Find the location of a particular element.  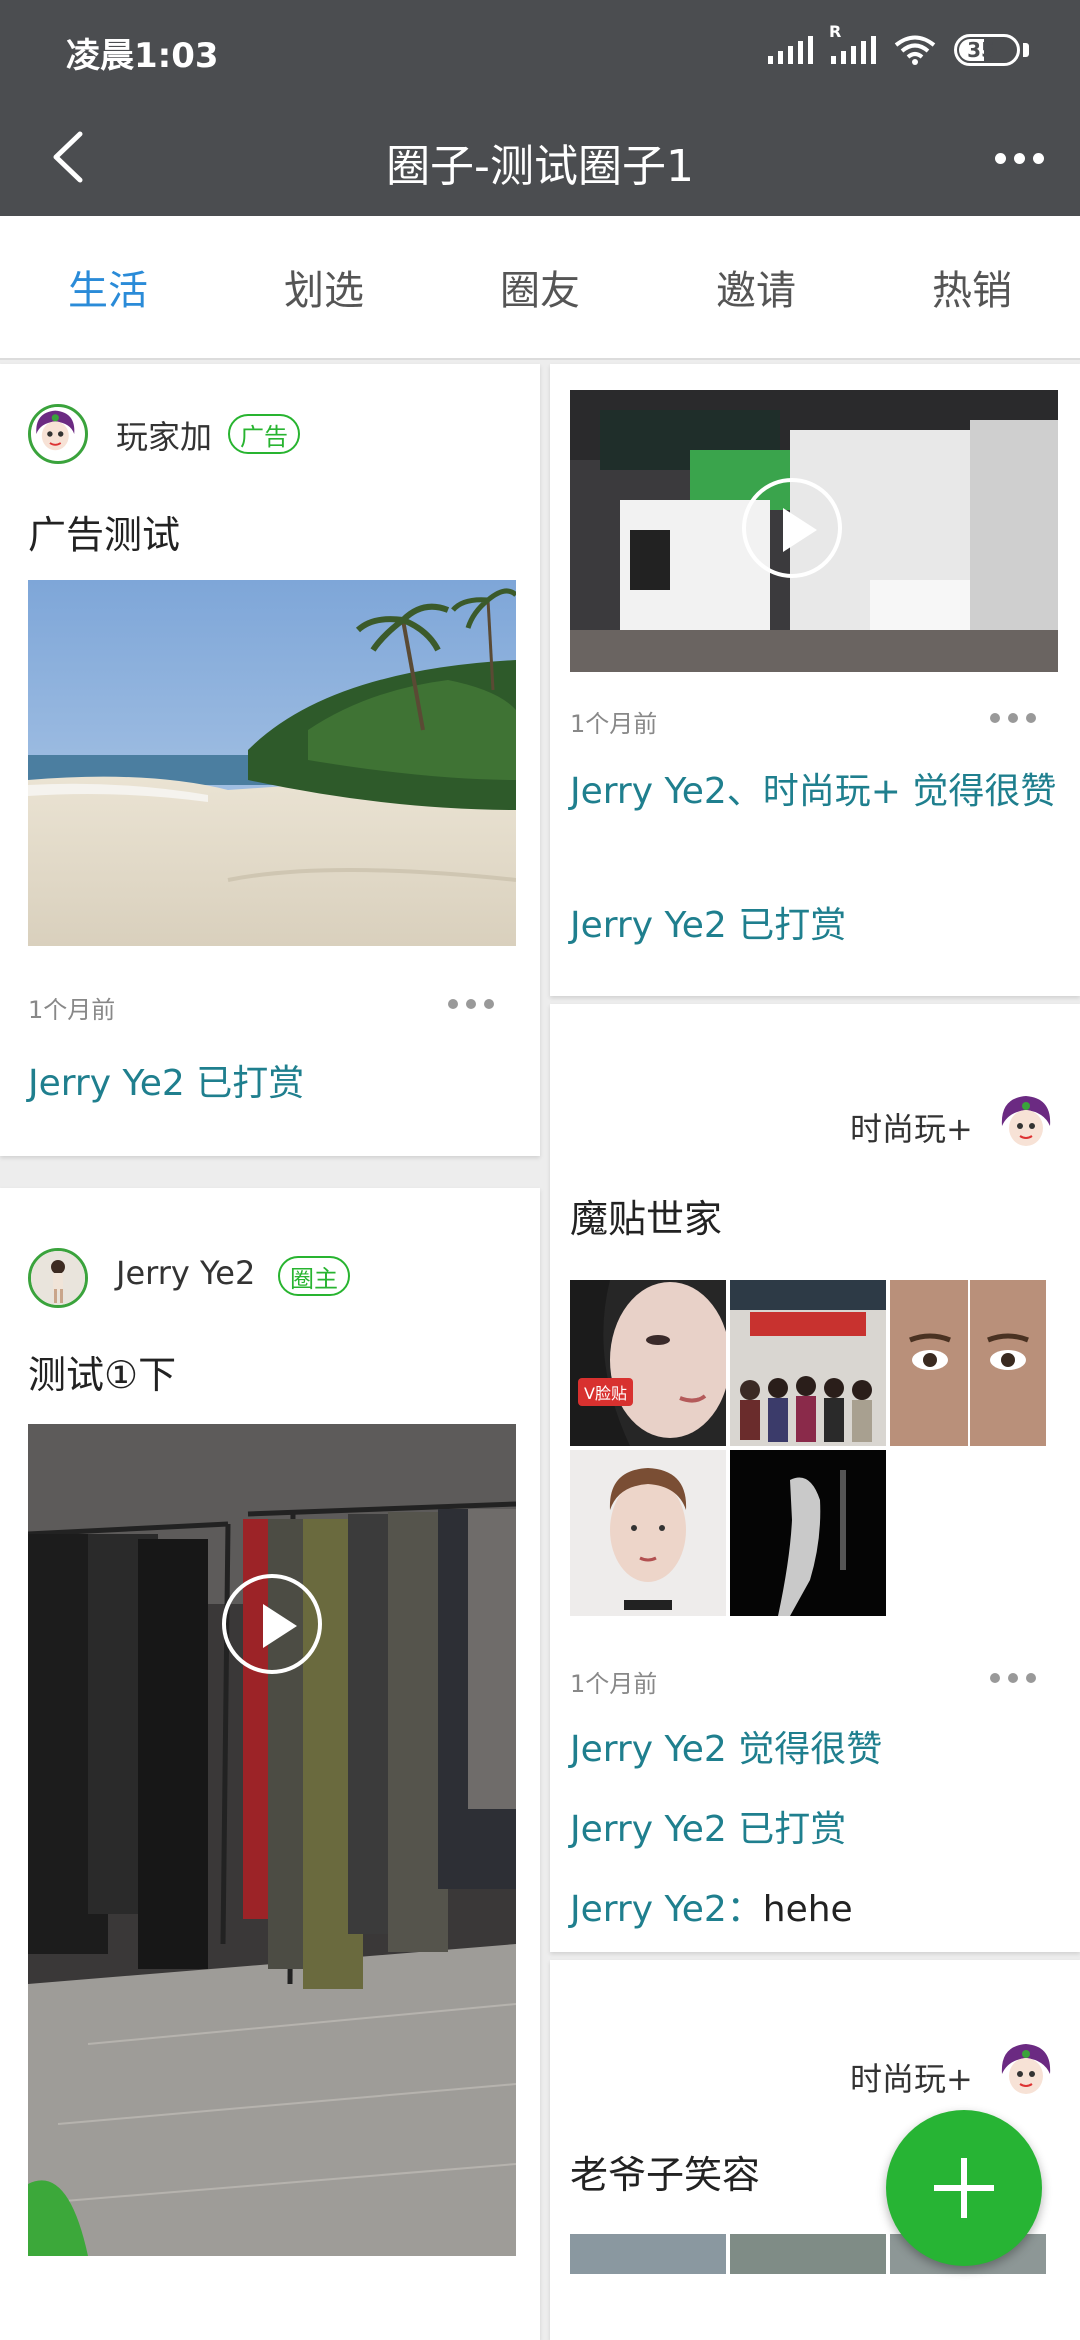

signal-icon is located at coordinates (790, 50).